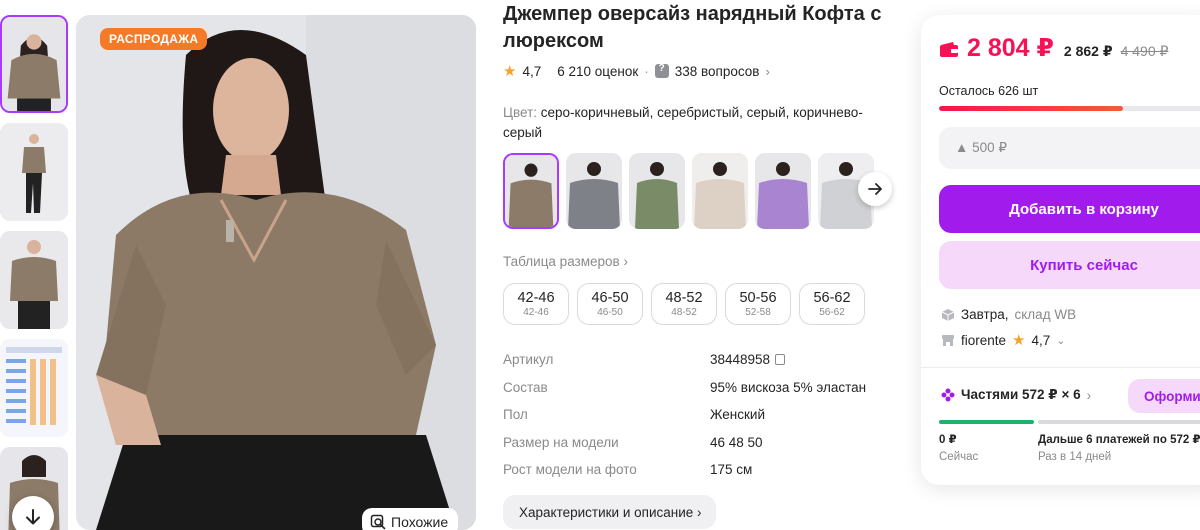  What do you see at coordinates (698, 392) in the screenshot?
I see `spec-row: Состав 95% вискоза 5% эластан` at bounding box center [698, 392].